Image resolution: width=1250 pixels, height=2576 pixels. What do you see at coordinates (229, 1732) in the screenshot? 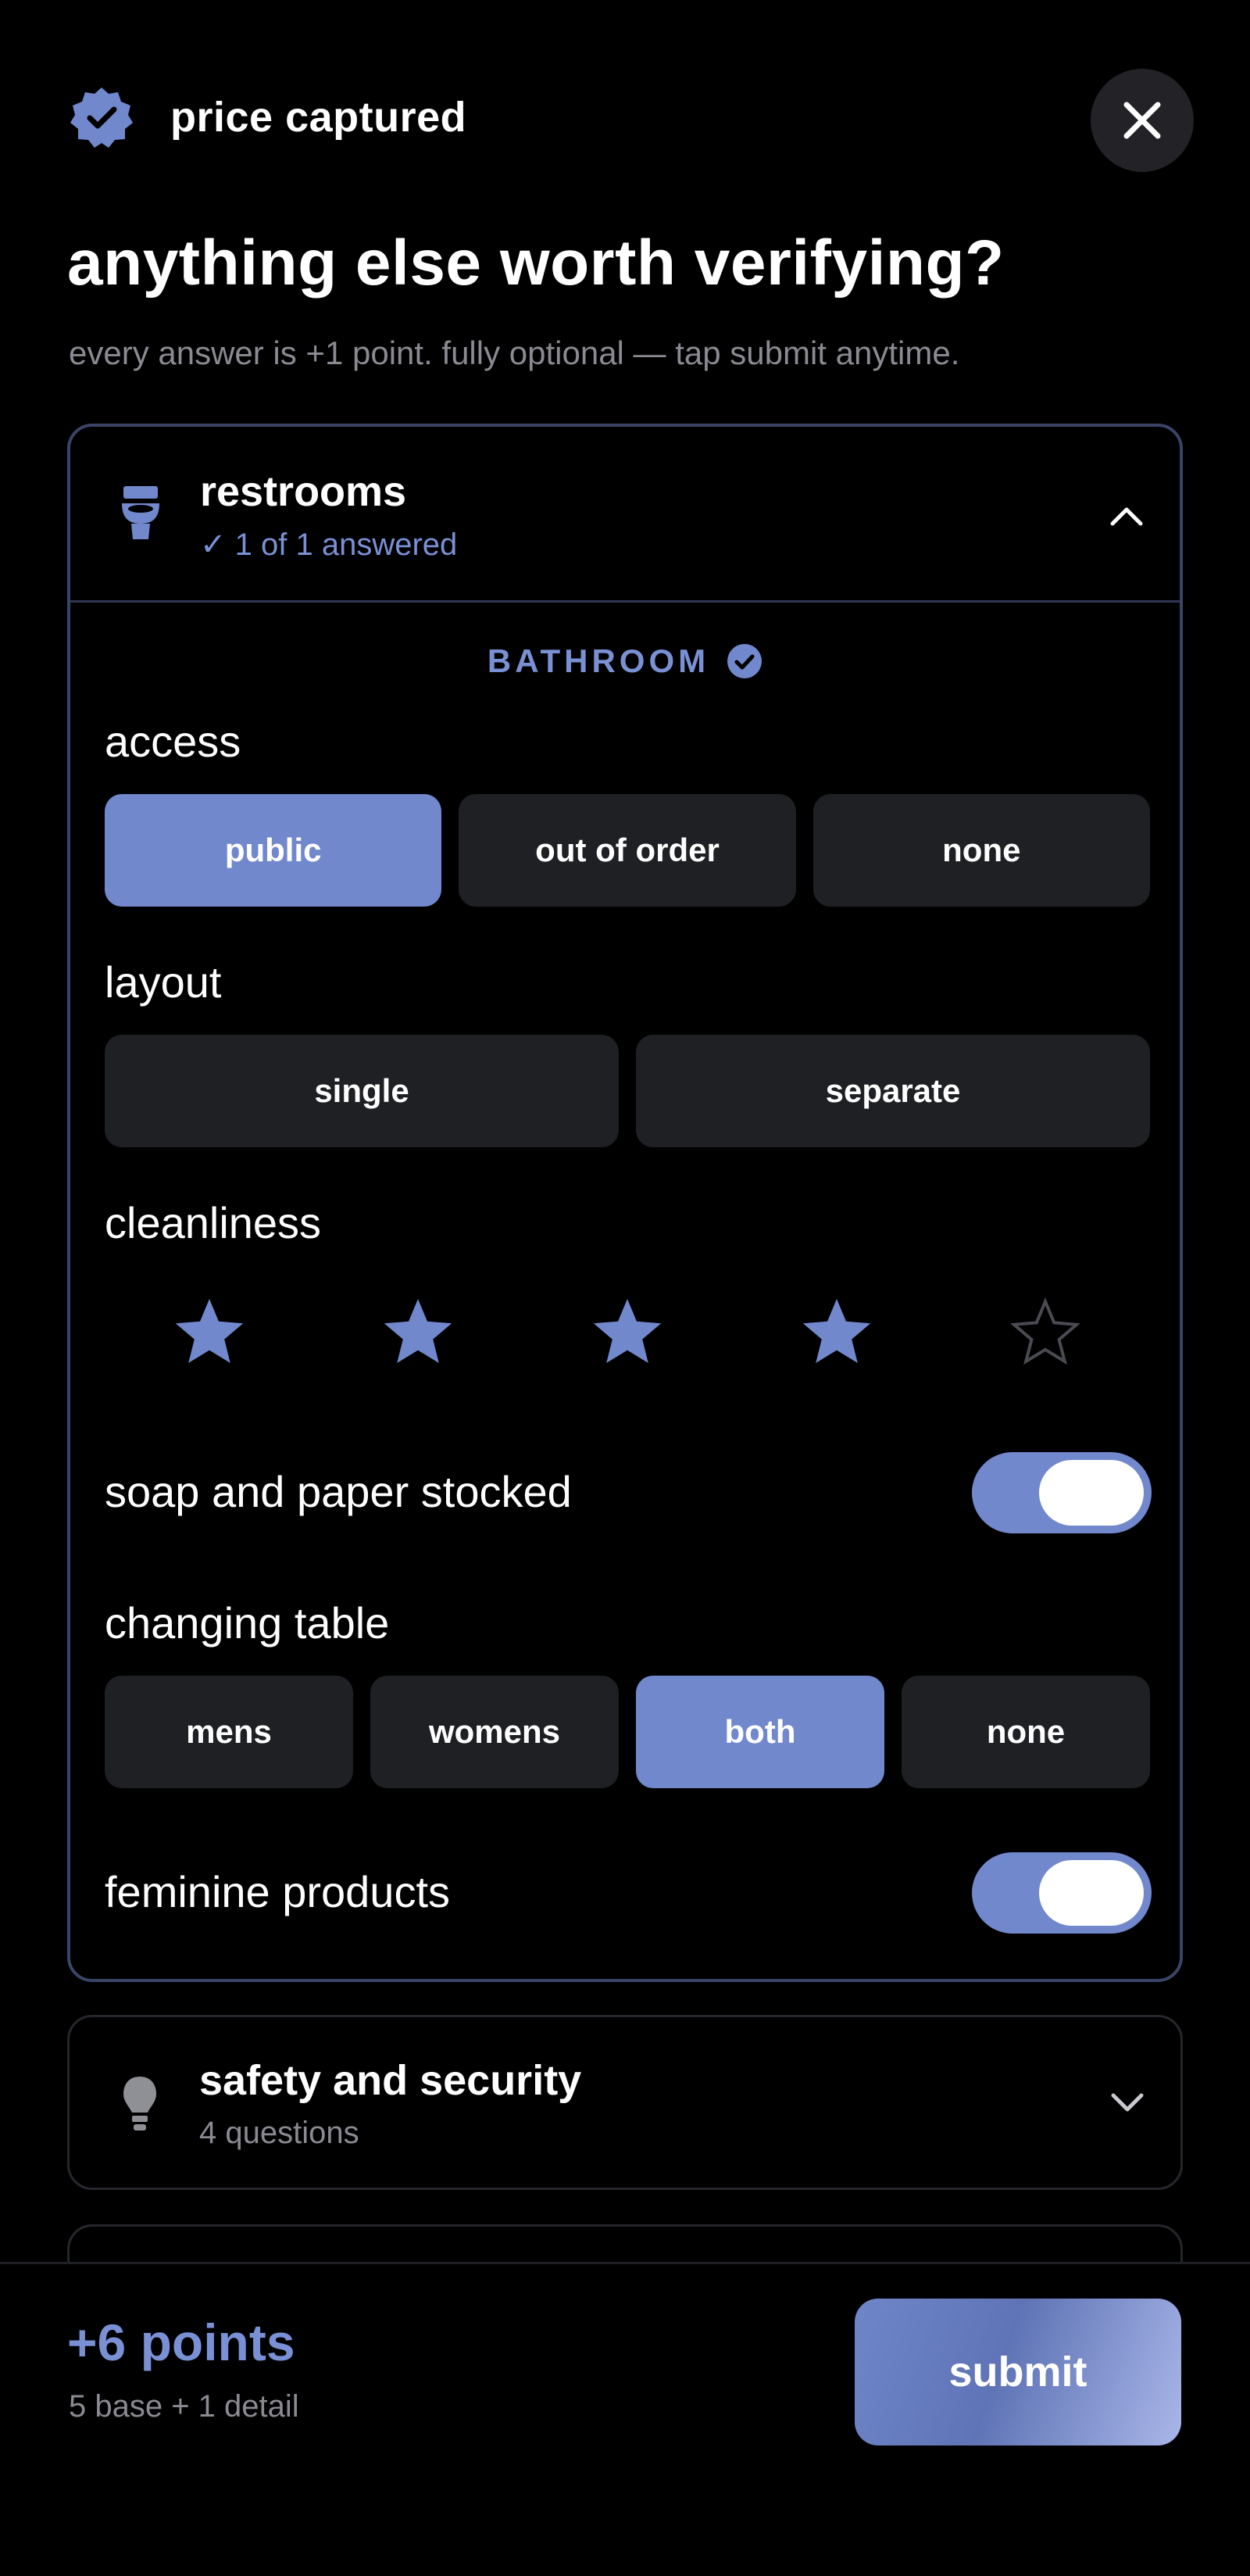
I see `option-mens: mens` at bounding box center [229, 1732].